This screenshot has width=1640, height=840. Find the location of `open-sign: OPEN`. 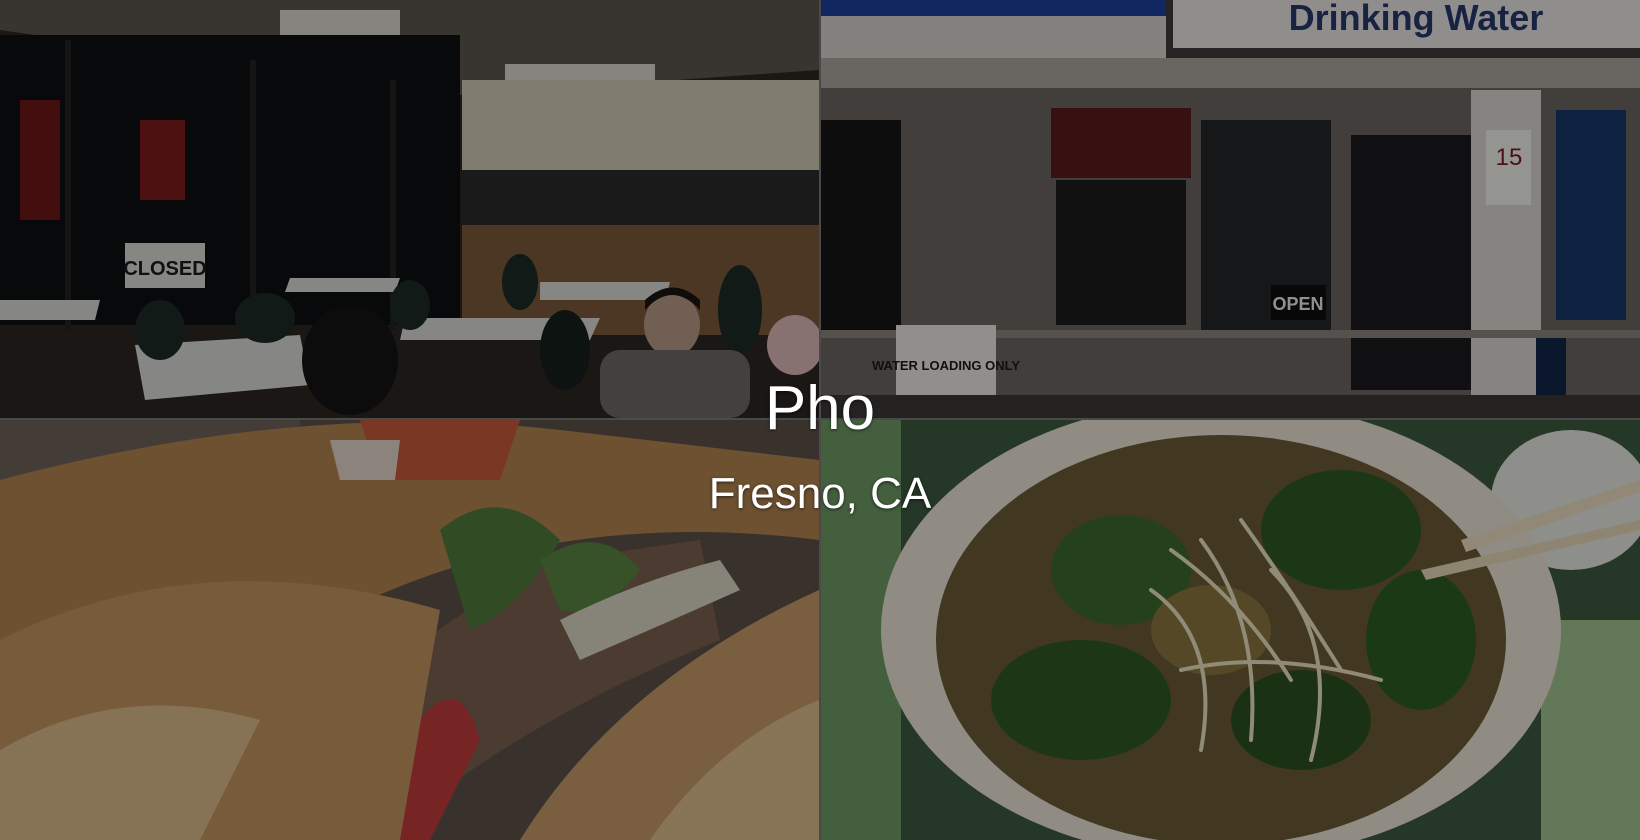

open-sign: OPEN is located at coordinates (1298, 302).